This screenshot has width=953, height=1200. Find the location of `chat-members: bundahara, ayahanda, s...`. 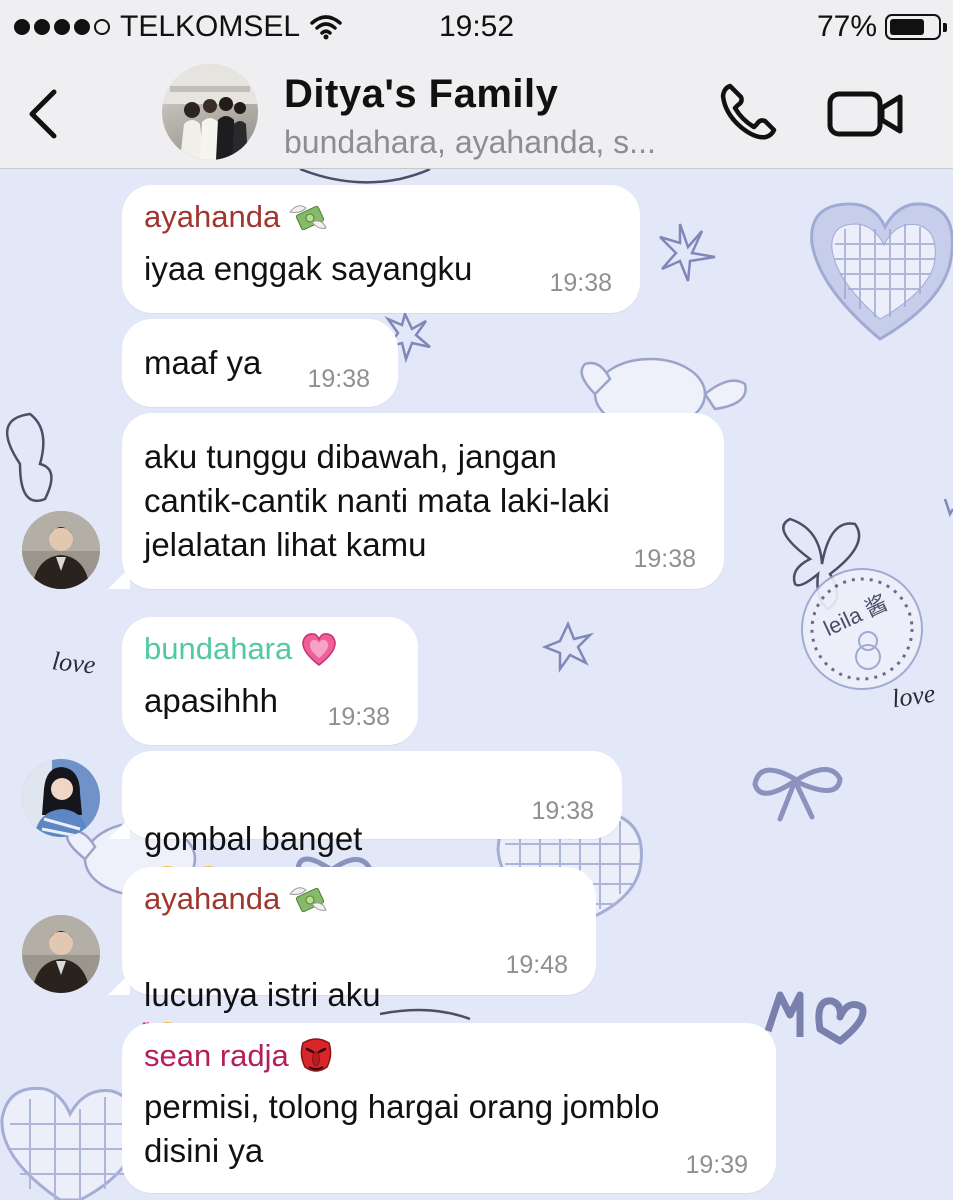

chat-members: bundahara, ayahanda, s... is located at coordinates (470, 142).